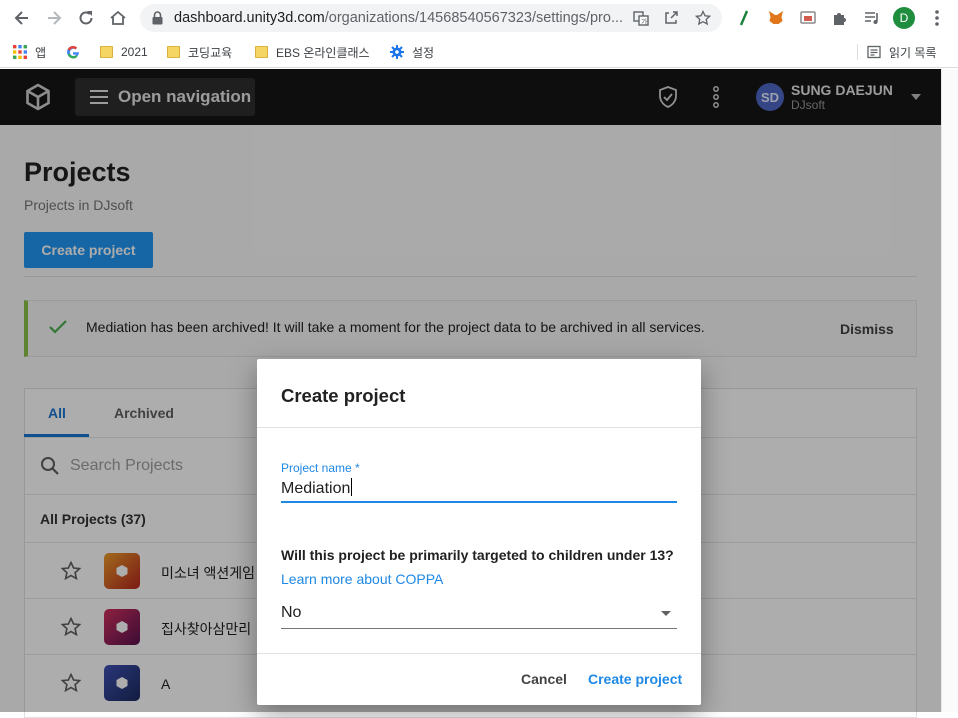 This screenshot has height=718, width=958. Describe the element at coordinates (479, 614) in the screenshot. I see `children-targeting-select: No` at that location.